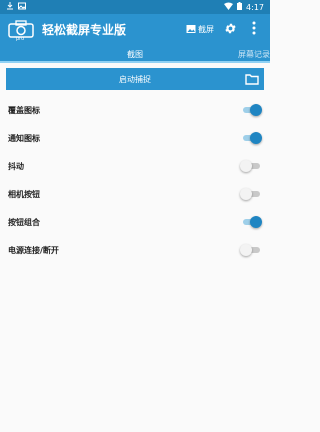  What do you see at coordinates (24, 222) in the screenshot?
I see `setting-label: 按钮组合` at bounding box center [24, 222].